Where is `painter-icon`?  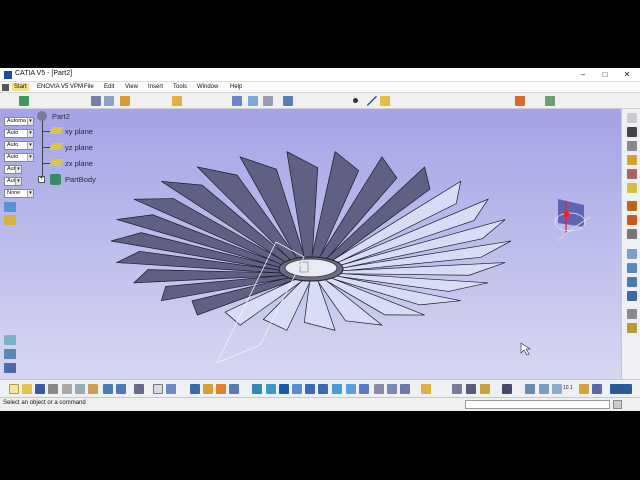
painter-icon is located at coordinates (10, 207).